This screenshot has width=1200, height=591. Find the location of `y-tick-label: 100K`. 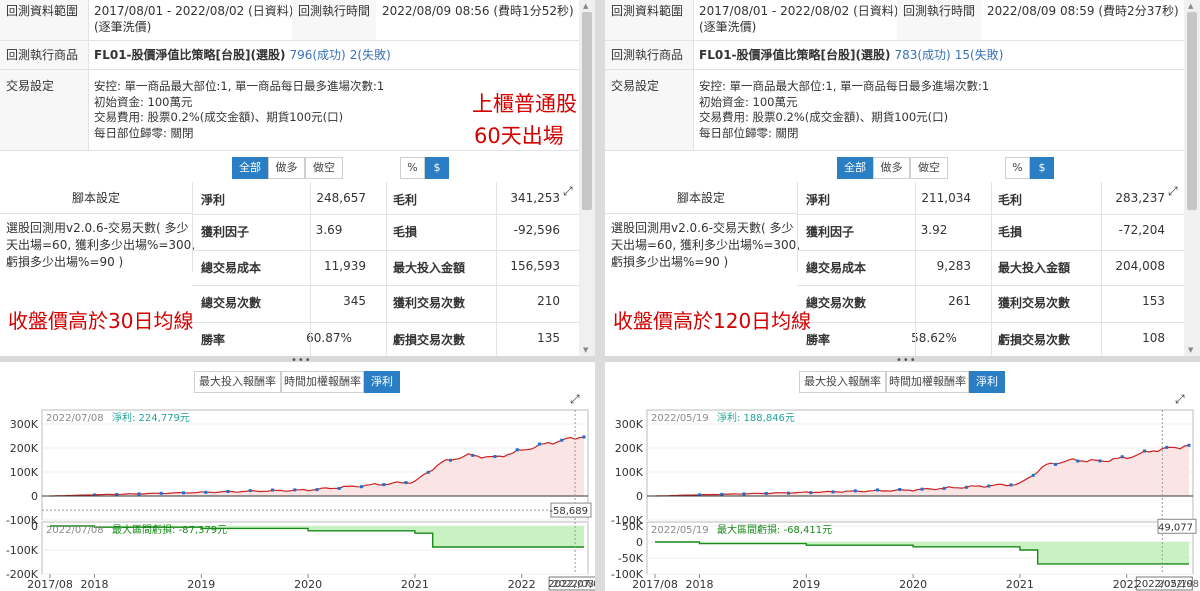

y-tick-label: 100K is located at coordinates (24, 472).